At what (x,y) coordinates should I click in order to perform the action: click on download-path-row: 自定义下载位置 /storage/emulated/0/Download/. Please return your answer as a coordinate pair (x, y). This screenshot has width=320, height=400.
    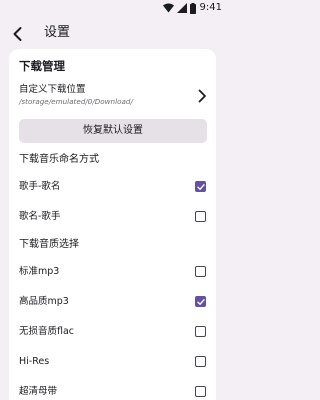
    Looking at the image, I should click on (112, 97).